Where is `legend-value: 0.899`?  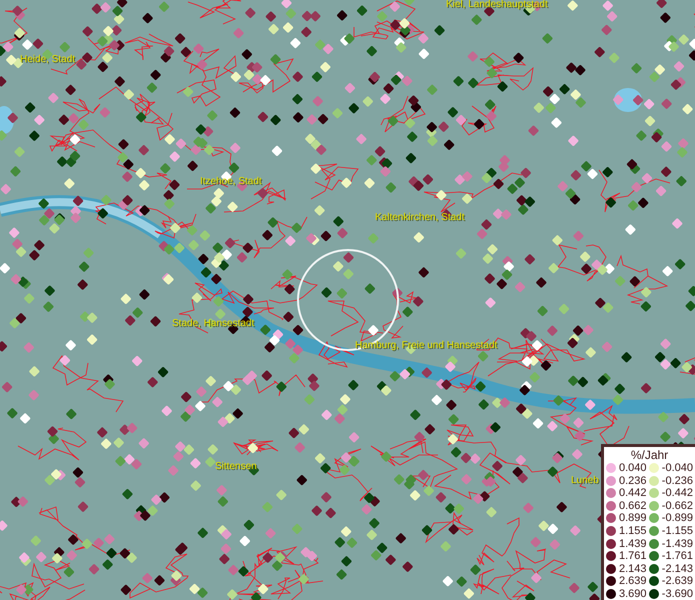
legend-value: 0.899 is located at coordinates (633, 518).